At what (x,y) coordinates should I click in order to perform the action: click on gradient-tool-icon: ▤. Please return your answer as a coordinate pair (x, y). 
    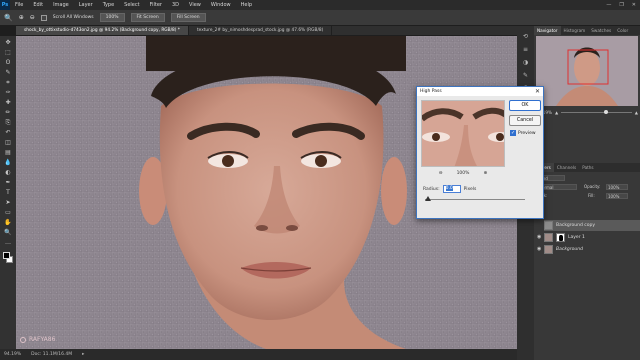
    Looking at the image, I should click on (8, 152).